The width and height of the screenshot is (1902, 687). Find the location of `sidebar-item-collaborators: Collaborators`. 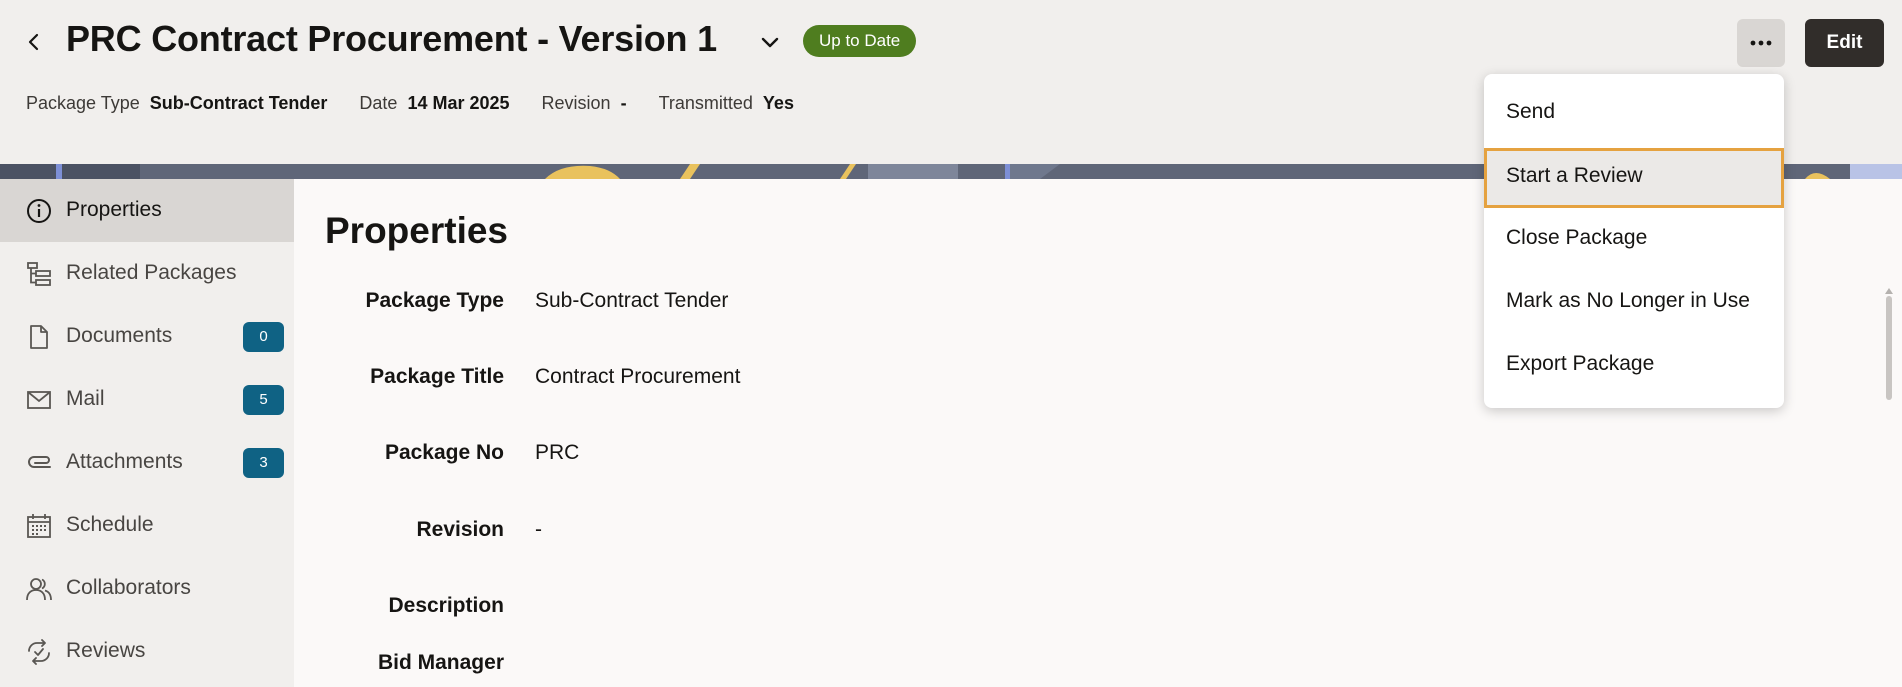

sidebar-item-collaborators: Collaborators is located at coordinates (147, 588).